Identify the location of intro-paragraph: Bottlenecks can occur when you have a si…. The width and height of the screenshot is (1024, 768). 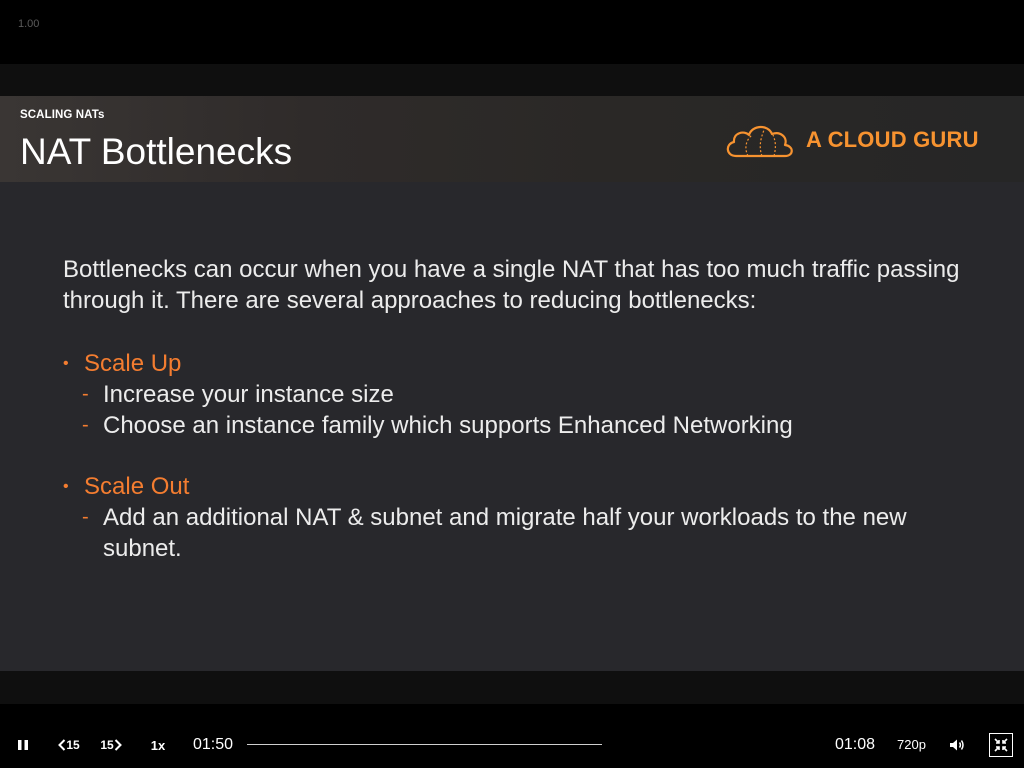
(511, 285).